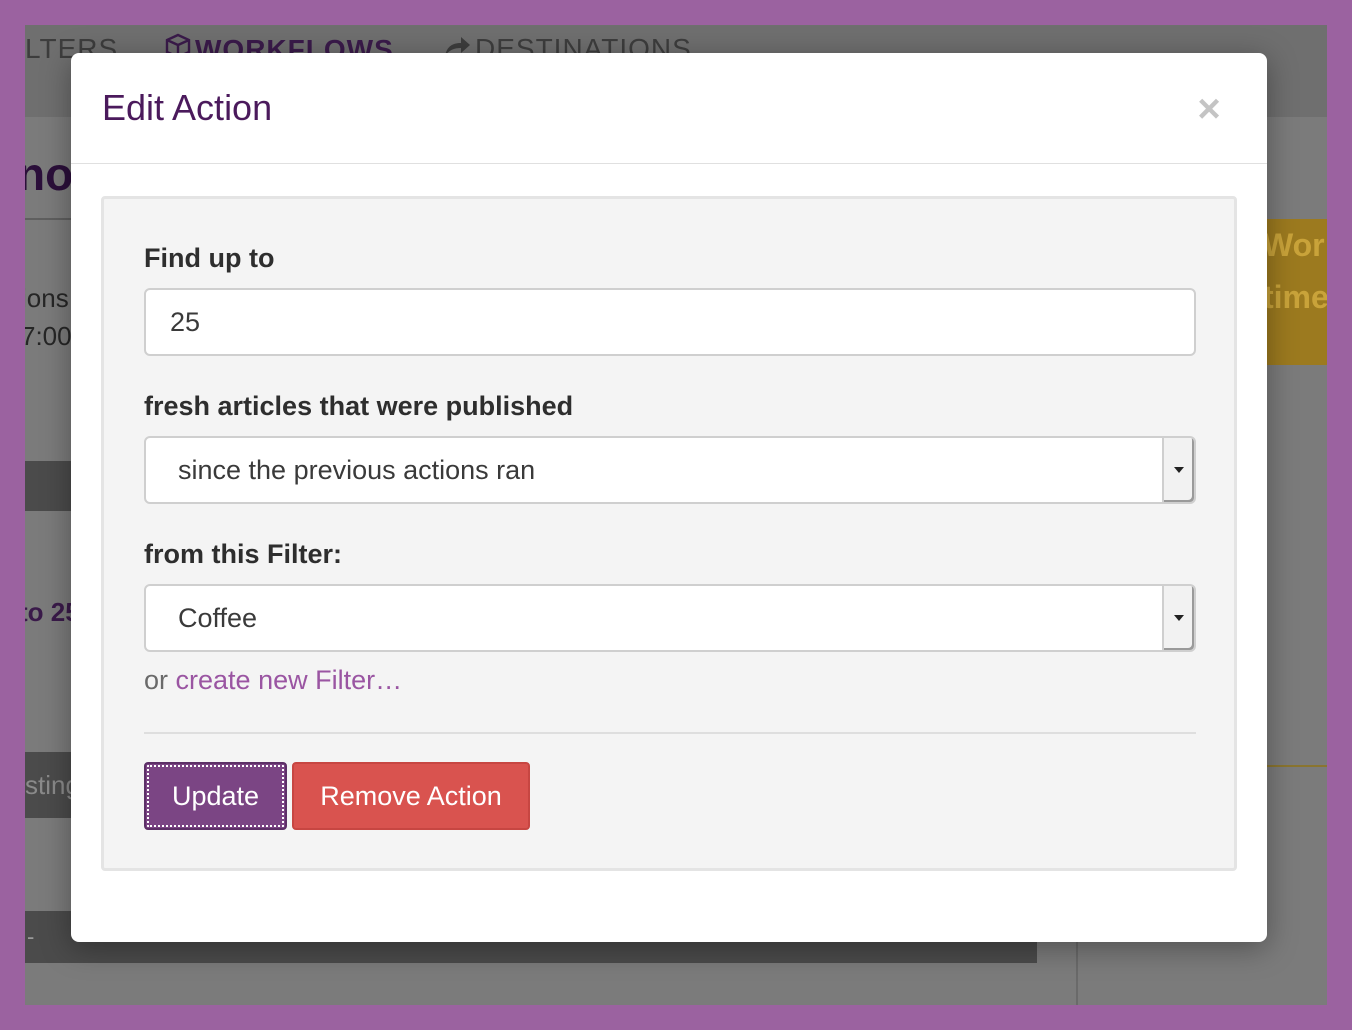 This screenshot has height=1030, width=1352. I want to click on update-button: Update, so click(215, 796).